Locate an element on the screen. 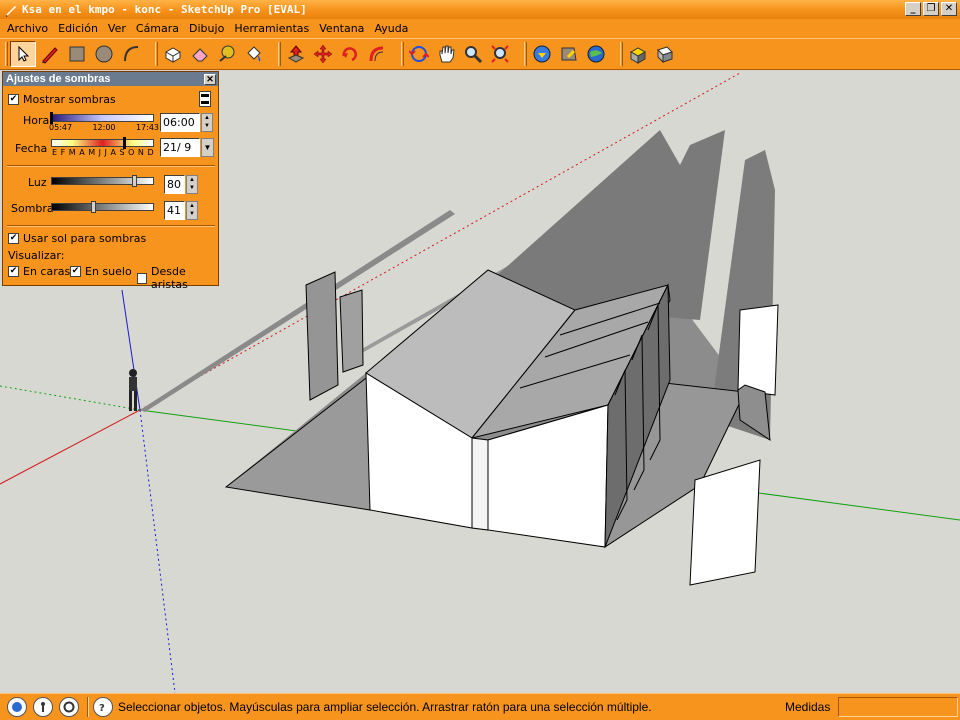 The image size is (960, 720). menu-herramientas: Herramientas is located at coordinates (271, 28).